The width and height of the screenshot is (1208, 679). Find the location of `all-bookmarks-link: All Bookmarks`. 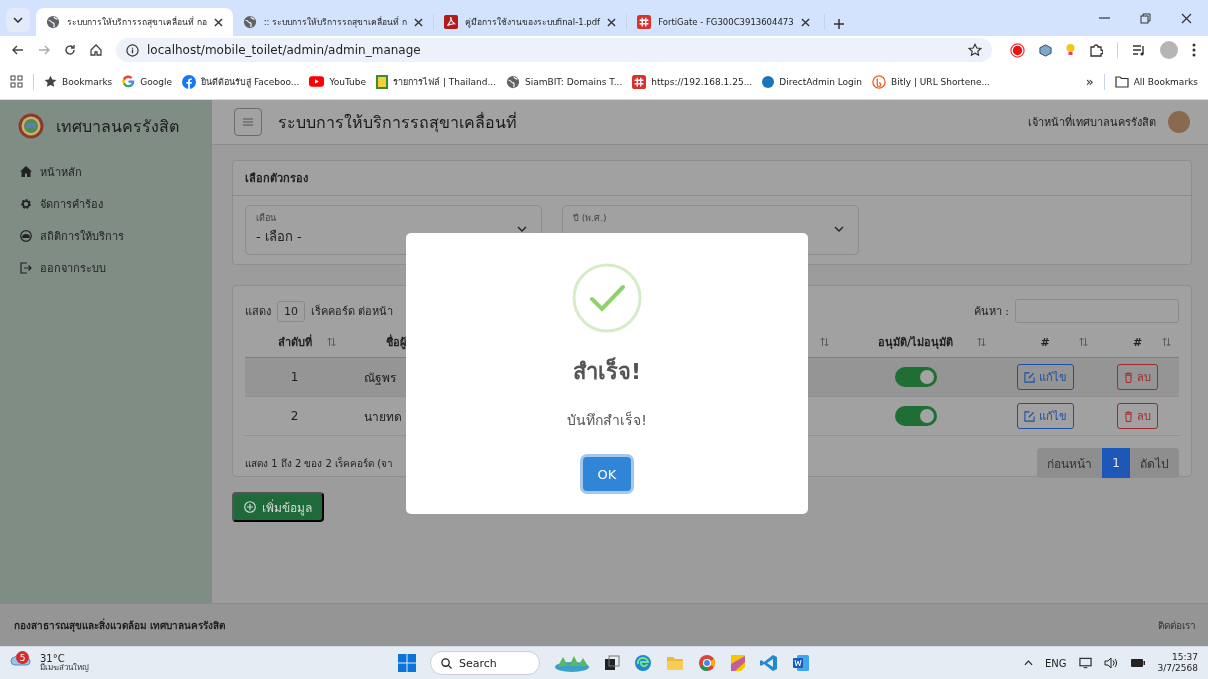

all-bookmarks-link: All Bookmarks is located at coordinates (1156, 81).